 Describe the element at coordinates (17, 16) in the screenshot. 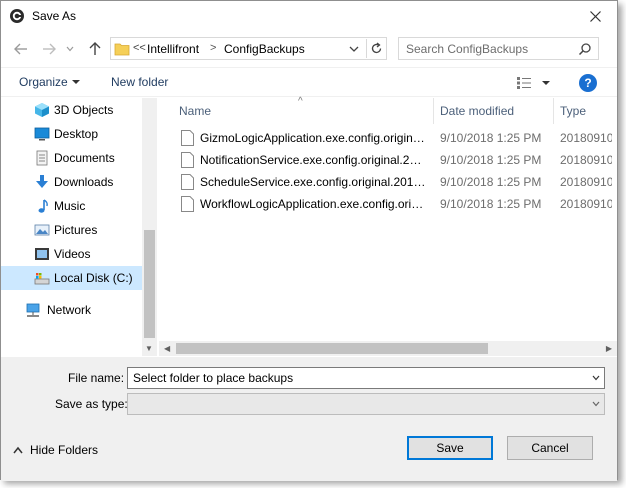

I see `app-icon` at that location.